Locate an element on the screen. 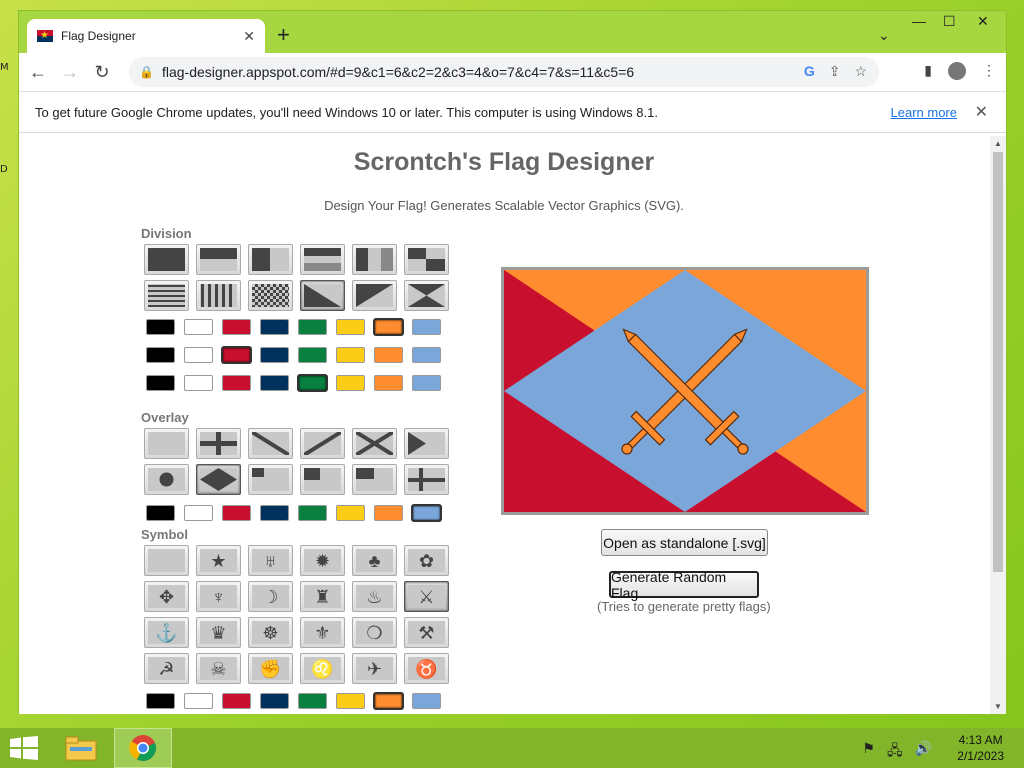  minimize-button: — is located at coordinates (919, 21).